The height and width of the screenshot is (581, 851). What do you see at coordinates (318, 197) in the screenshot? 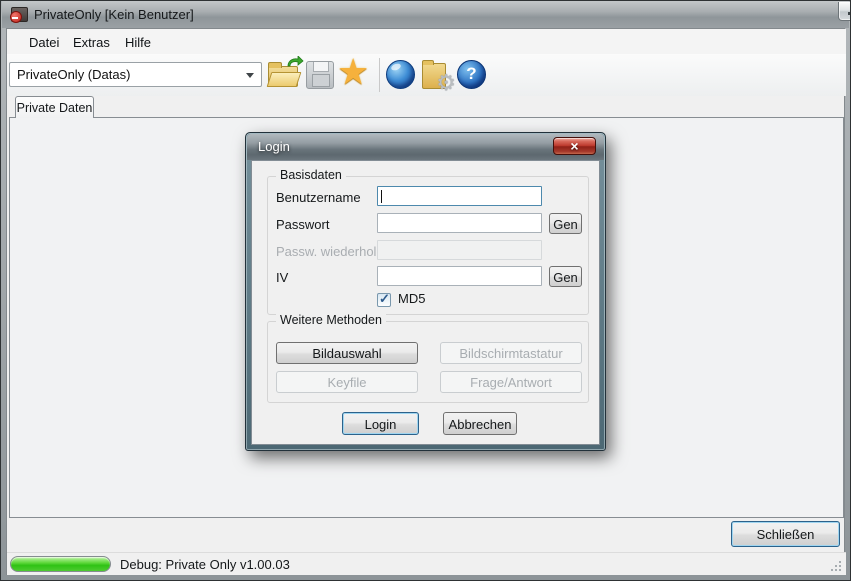
I see `benutzername-label: Benutzername` at bounding box center [318, 197].